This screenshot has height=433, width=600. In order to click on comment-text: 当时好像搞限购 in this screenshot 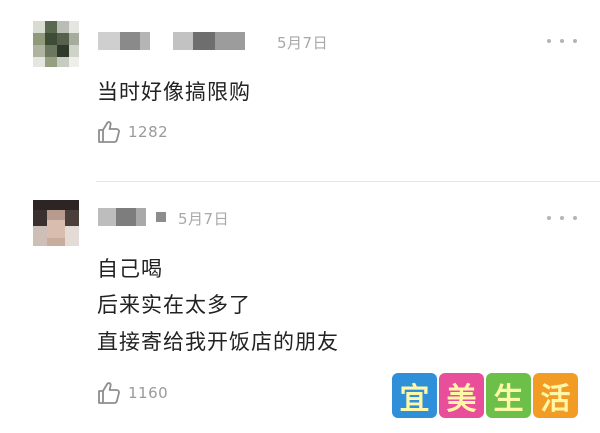, I will do `click(174, 92)`.